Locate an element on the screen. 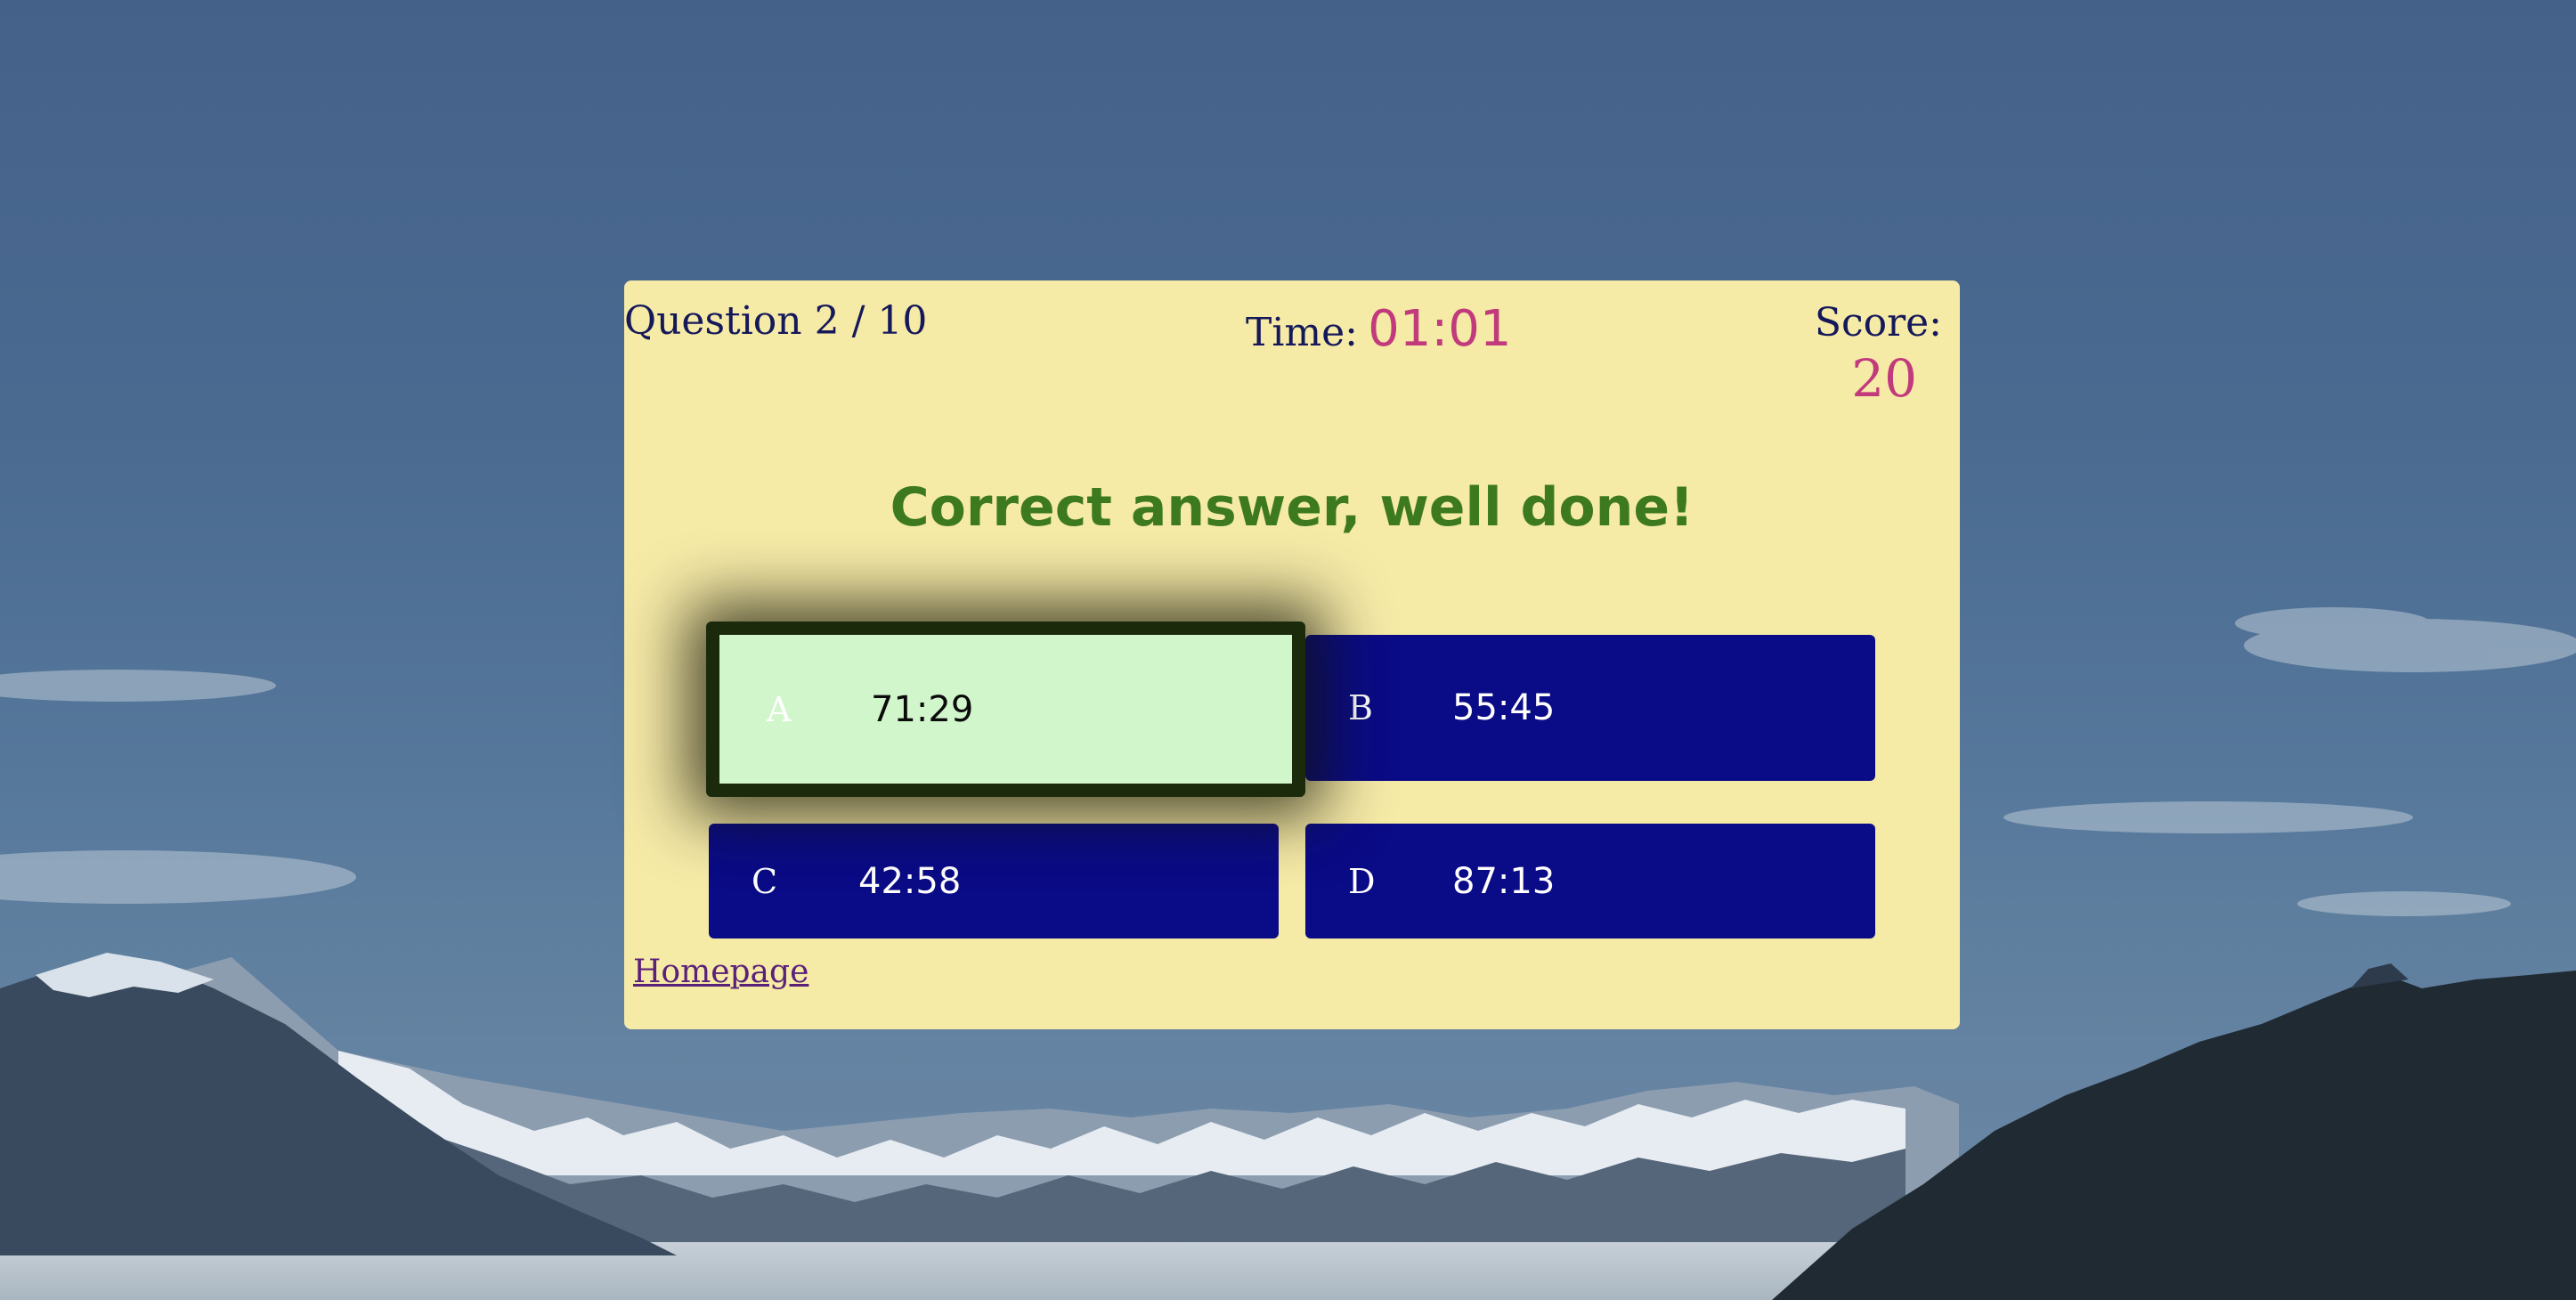  timer-value: 01:01 is located at coordinates (1440, 329).